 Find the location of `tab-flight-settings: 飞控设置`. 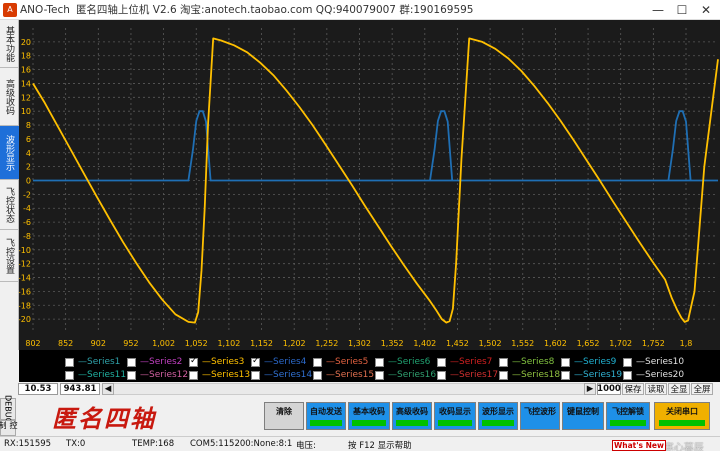

tab-flight-settings: 飞控设置 is located at coordinates (9, 256).